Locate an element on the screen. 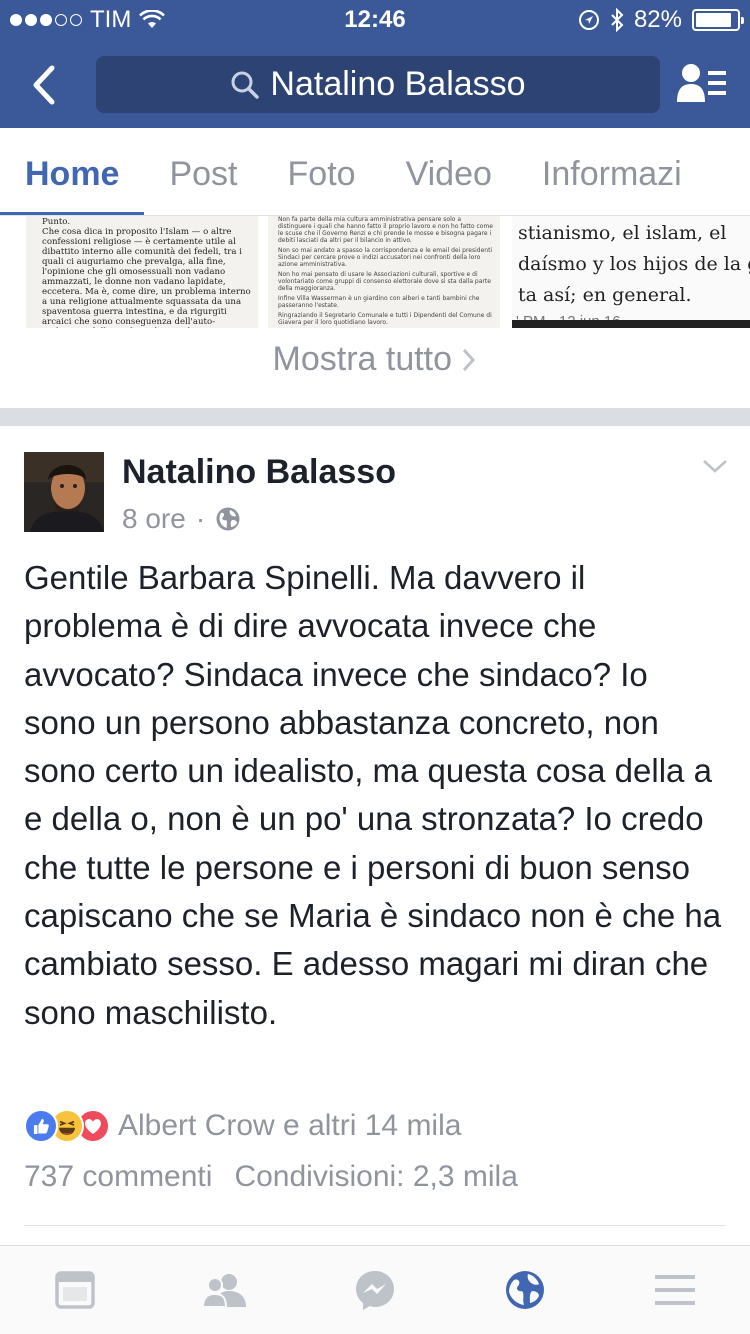 This screenshot has height=1334, width=750. friends-icon is located at coordinates (224, 1291).